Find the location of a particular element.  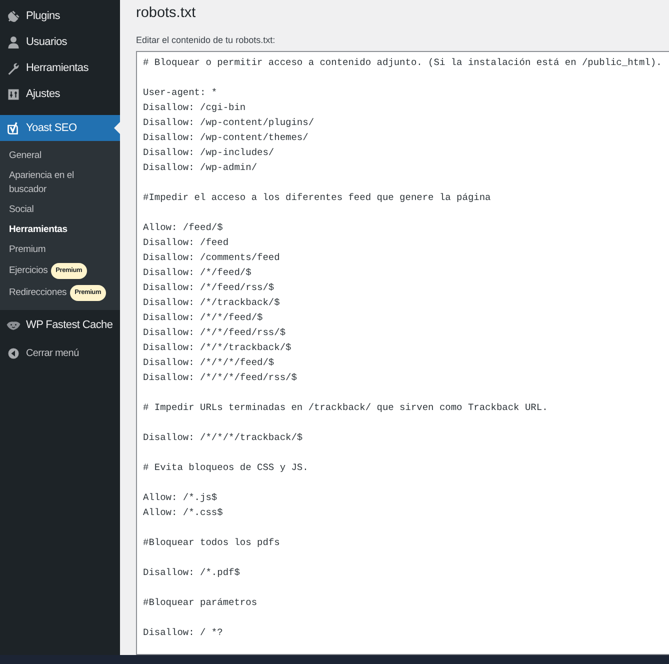

code-line: Disallow: /*/*/*/trackback/$ is located at coordinates (223, 438).